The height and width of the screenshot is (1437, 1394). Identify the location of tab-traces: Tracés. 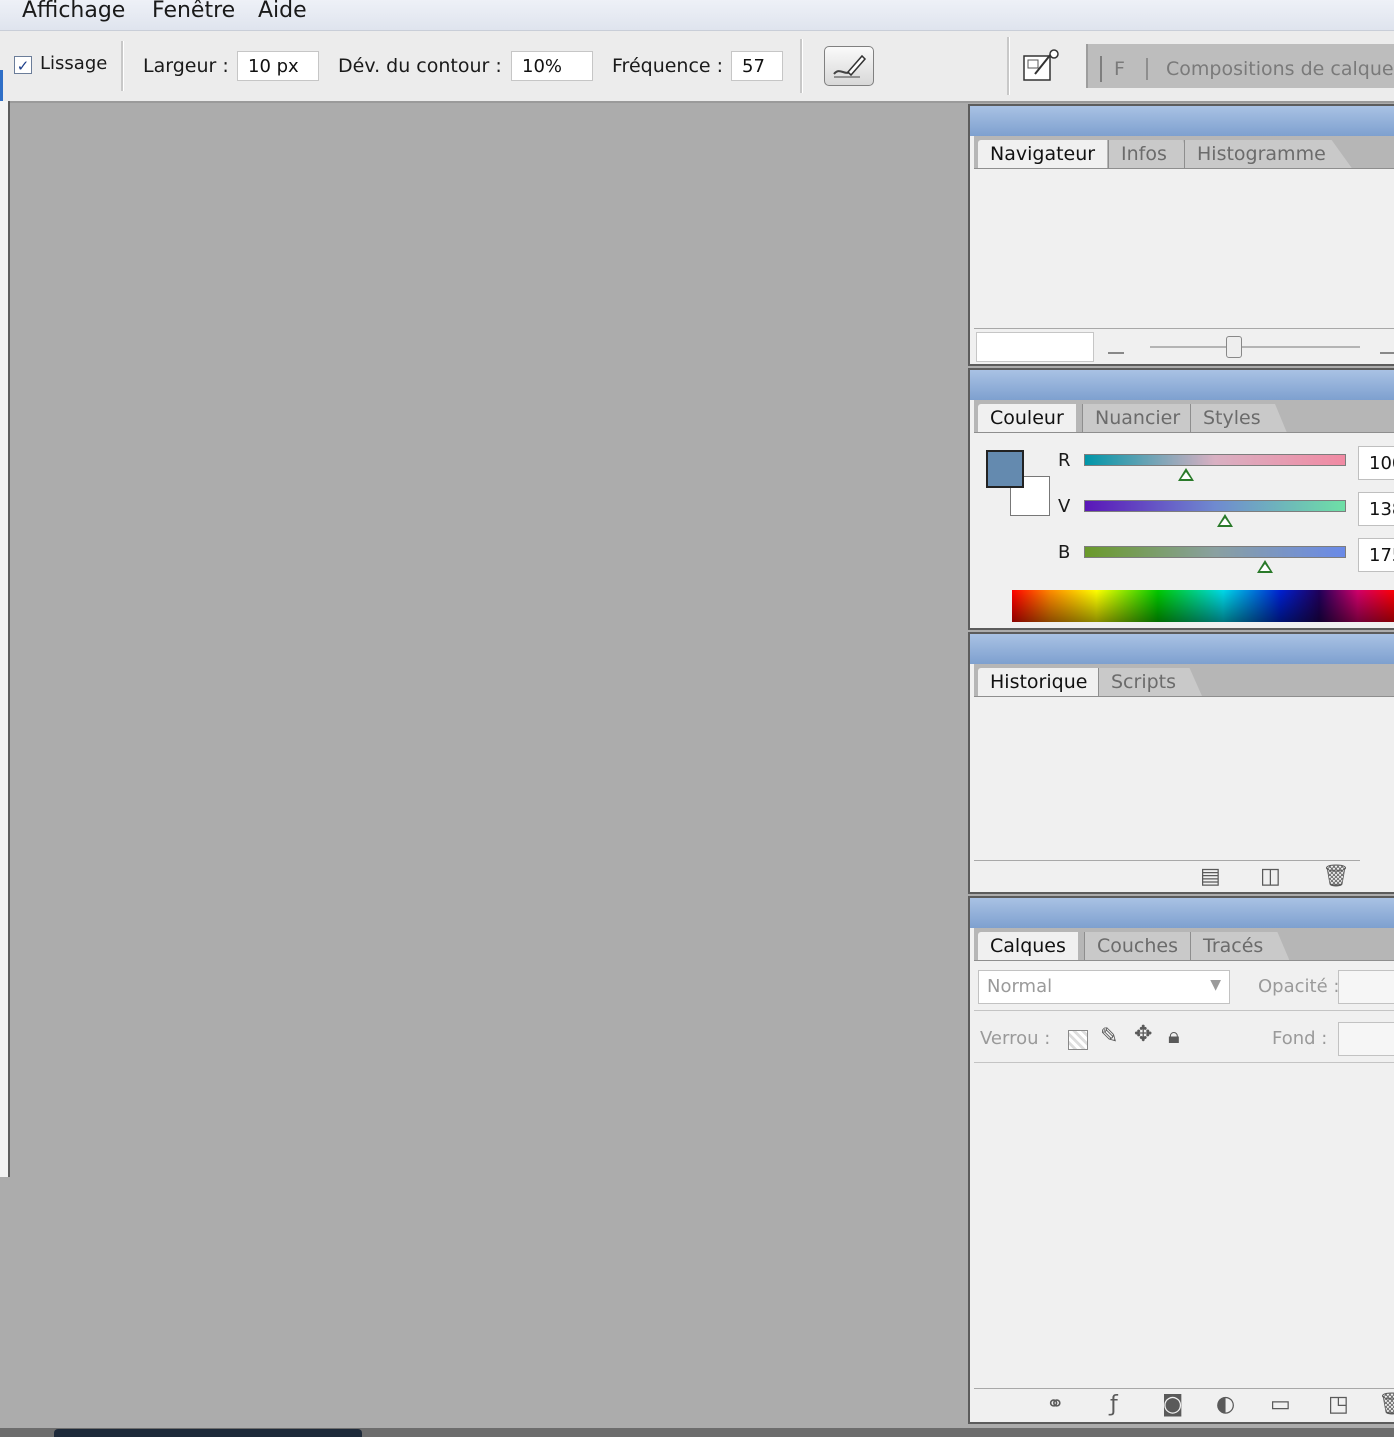
(1240, 946).